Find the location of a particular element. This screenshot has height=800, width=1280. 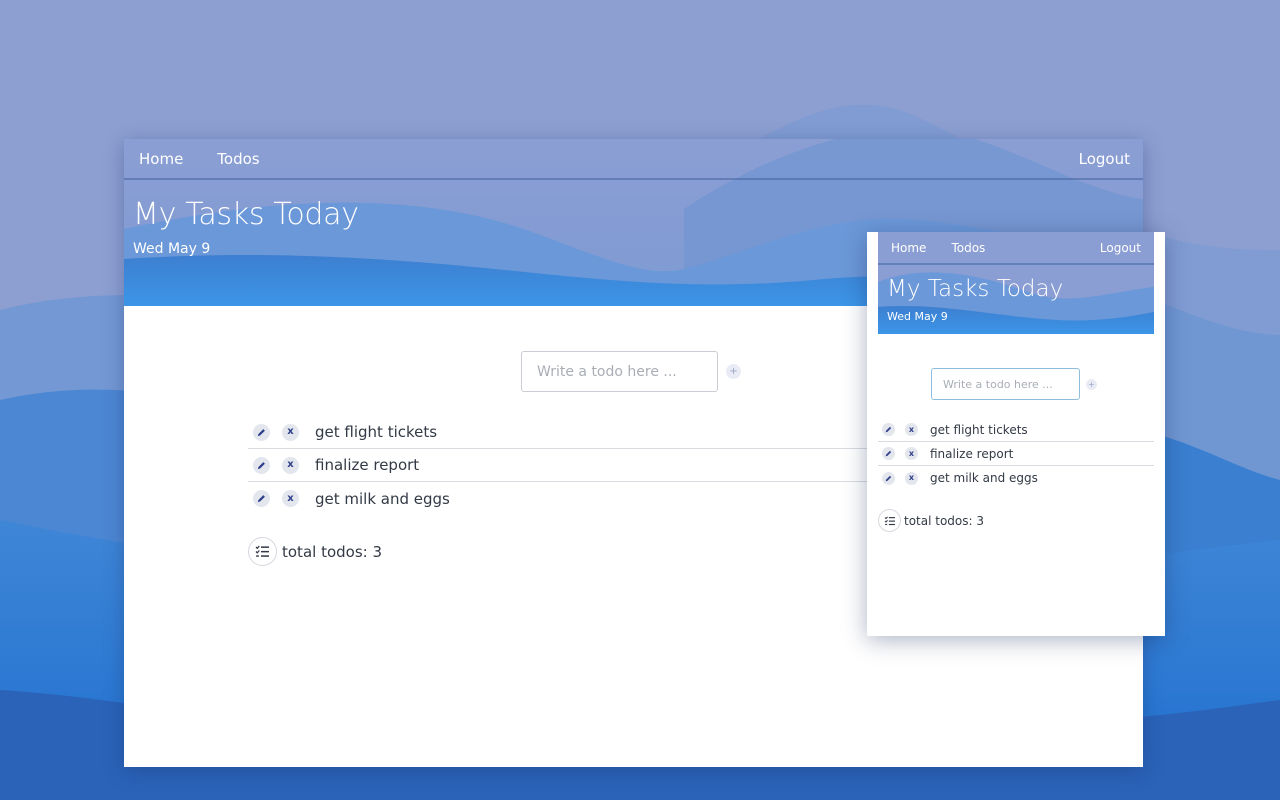

todo-item: x get flight tickets is located at coordinates (1016, 430).